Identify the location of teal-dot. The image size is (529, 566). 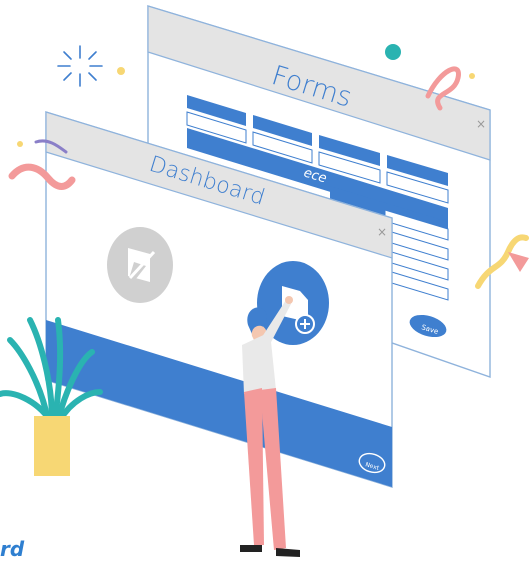
(393, 52).